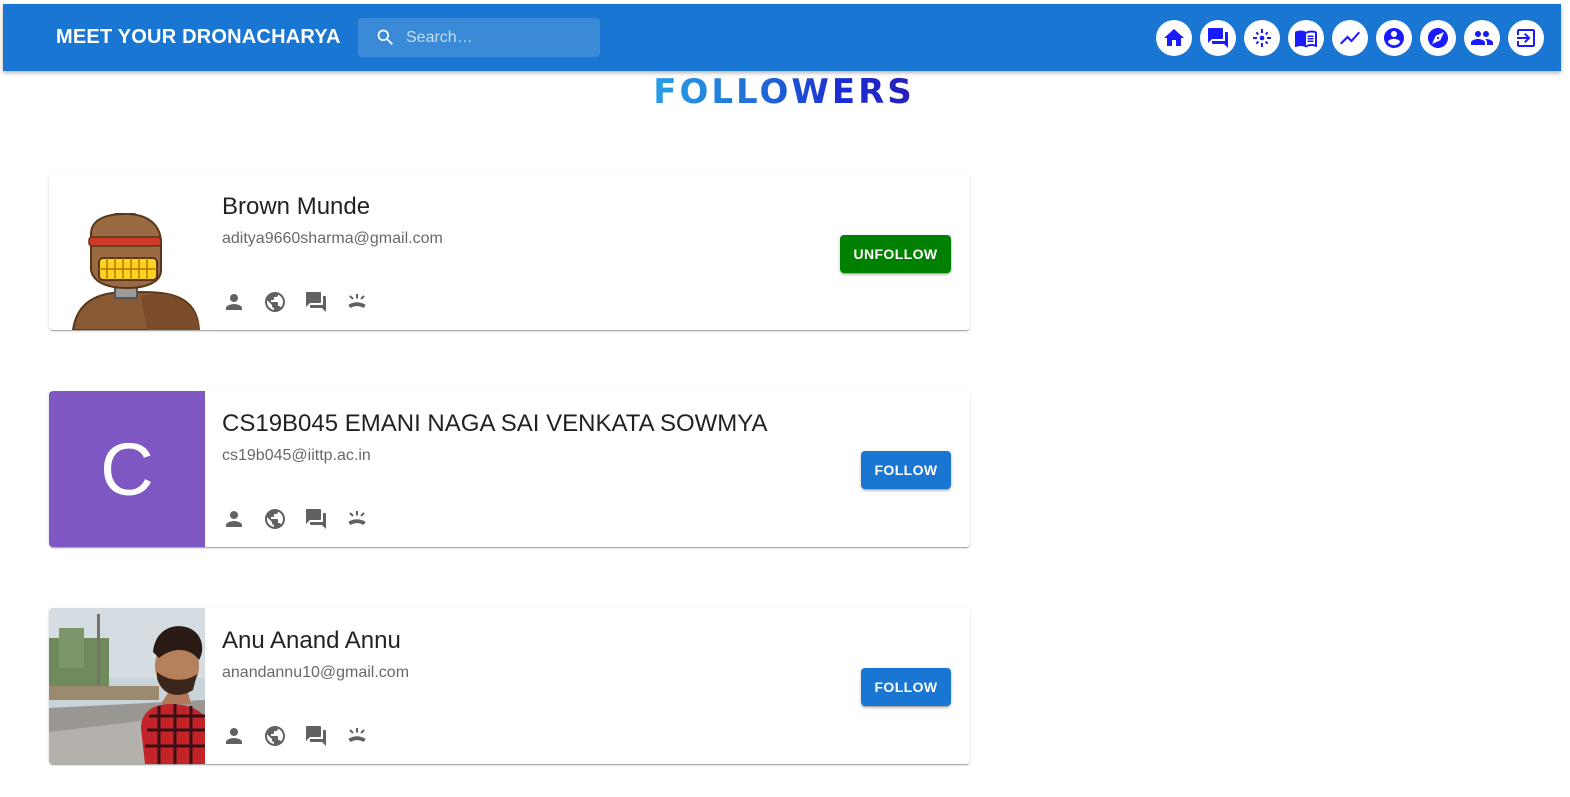  Describe the element at coordinates (1482, 38) in the screenshot. I see `people-icon` at that location.